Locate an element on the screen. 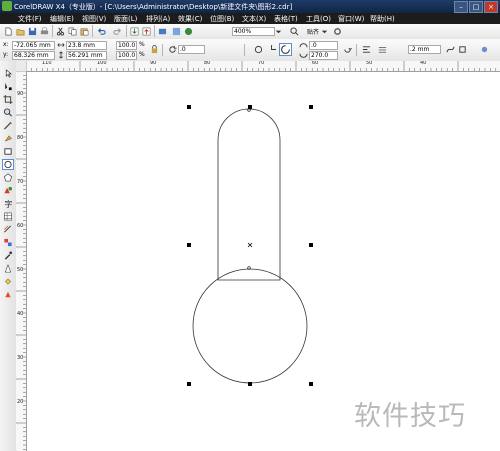 The image size is (500, 451). menu-layout: 版面(L) is located at coordinates (125, 19).